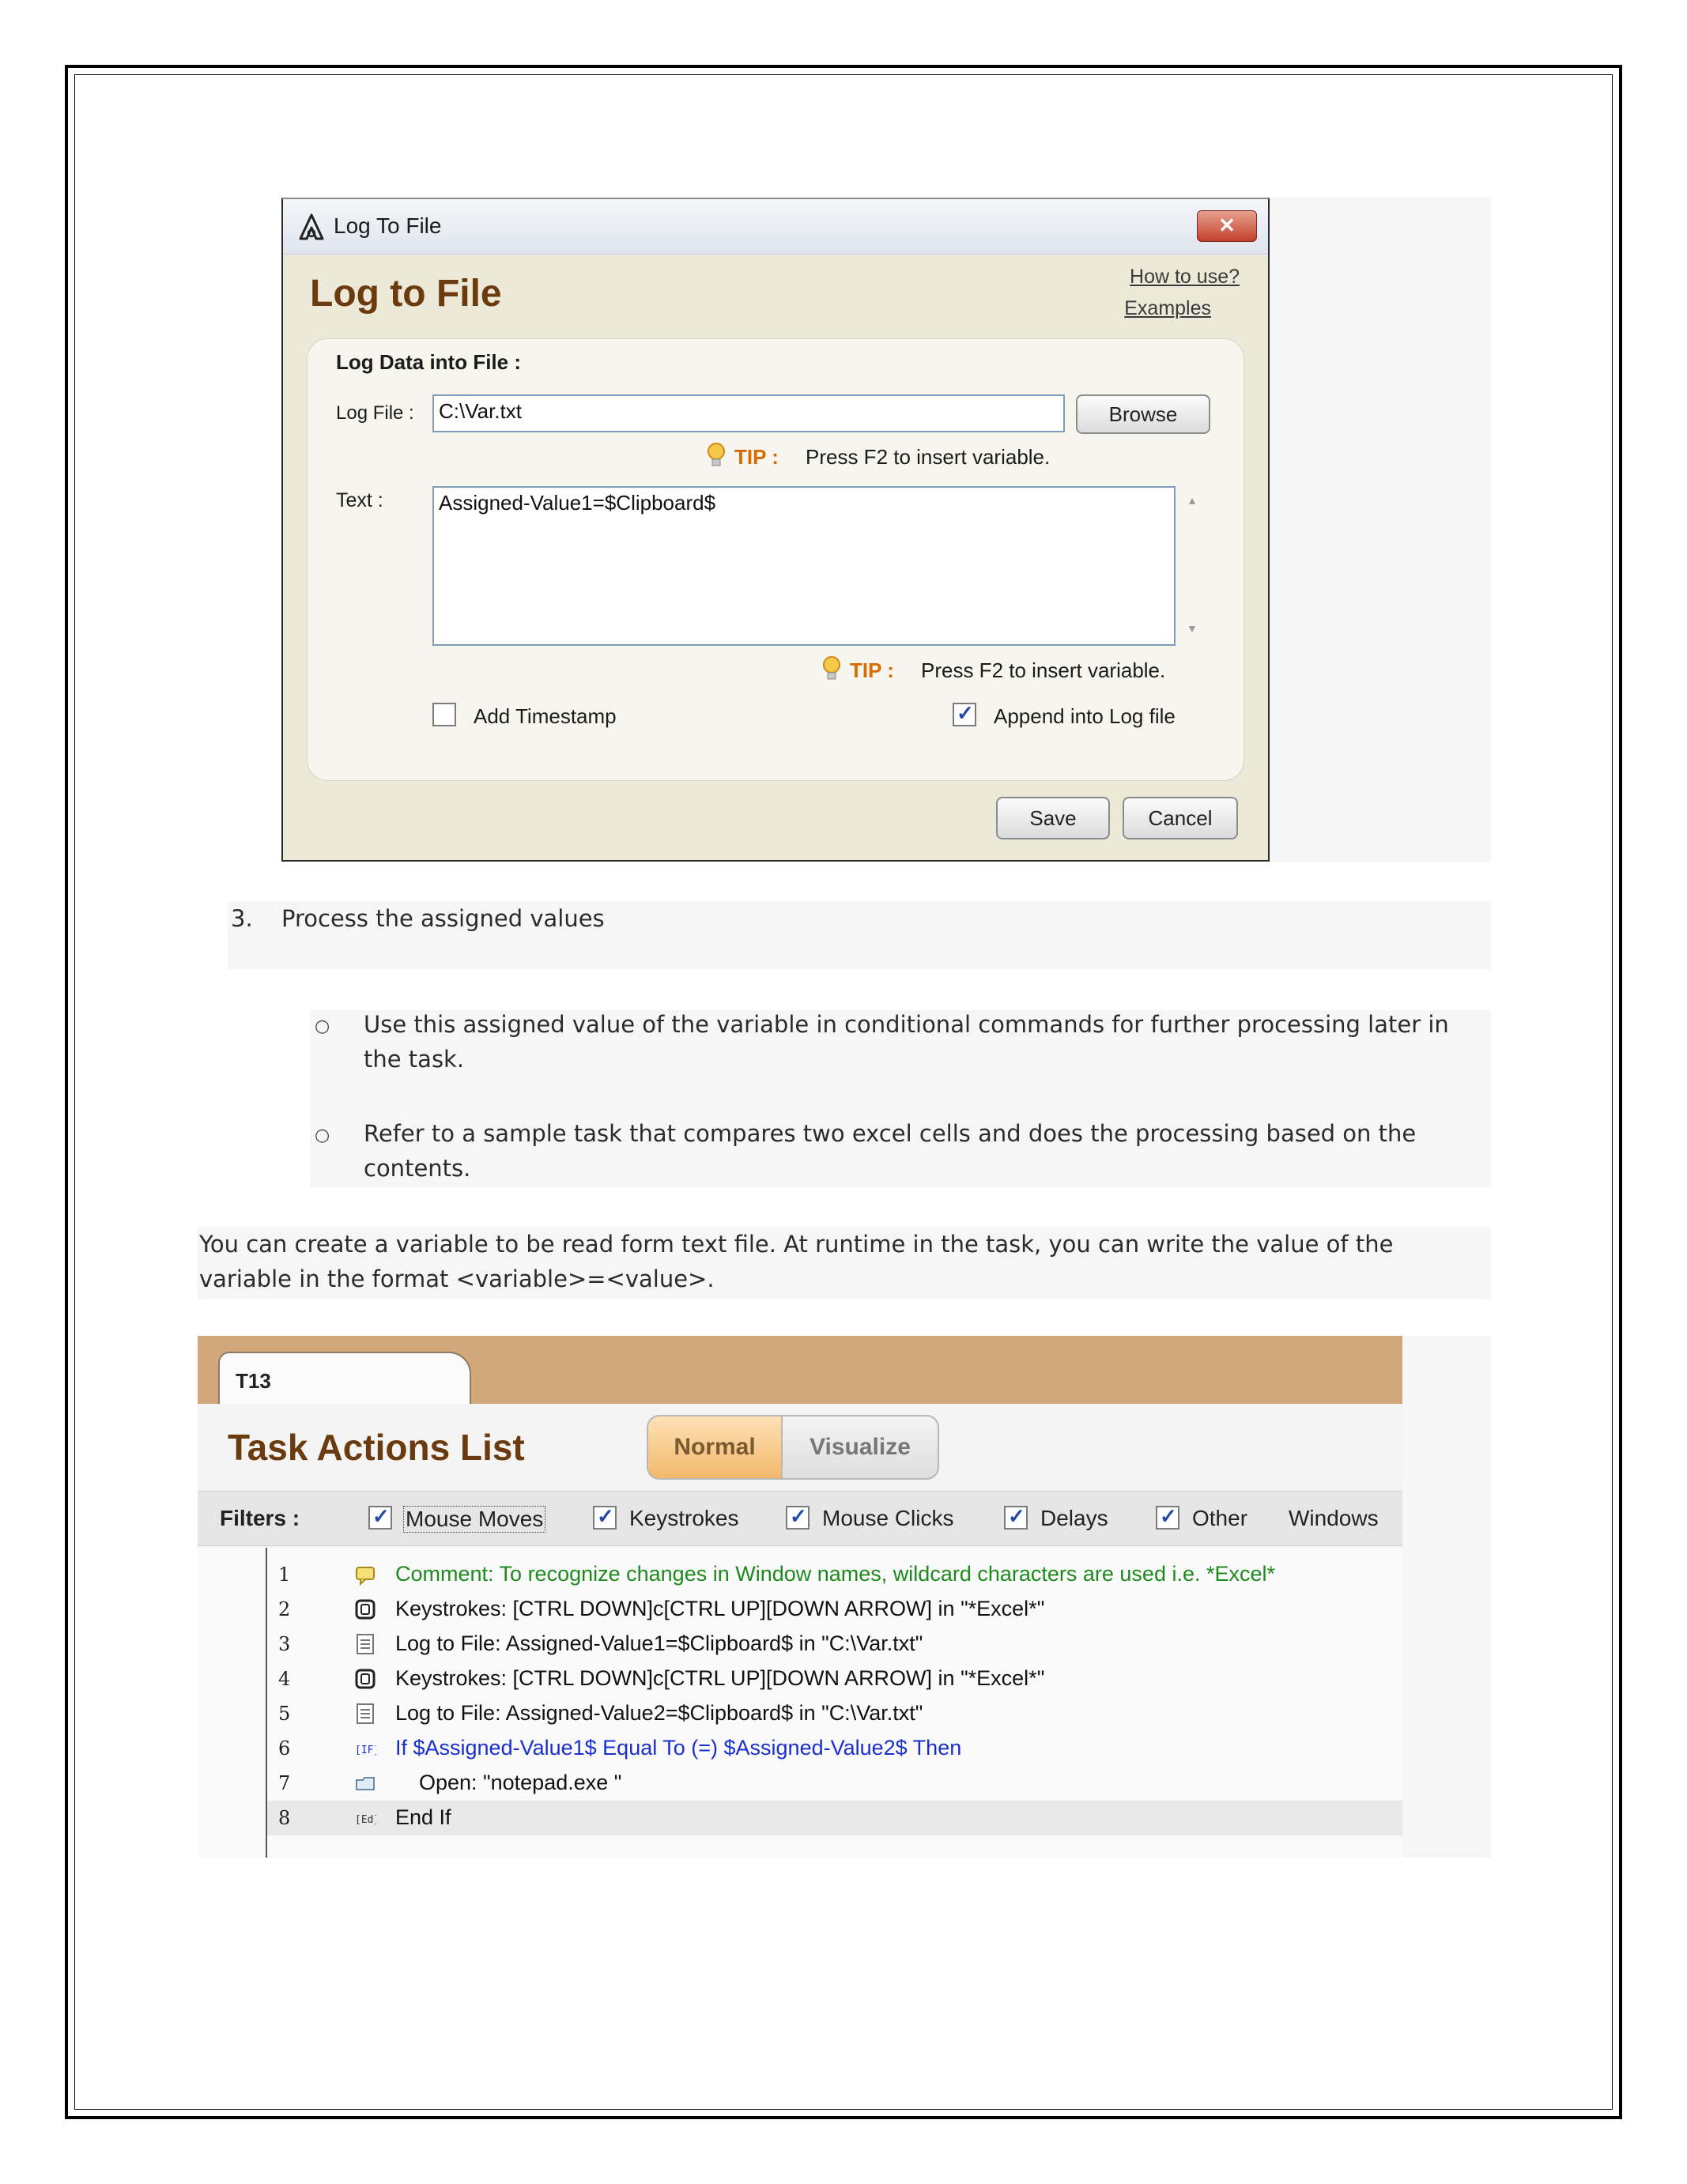 Image resolution: width=1687 pixels, height=2184 pixels. I want to click on filter-keystrokes-label: Keystrokes, so click(684, 1518).